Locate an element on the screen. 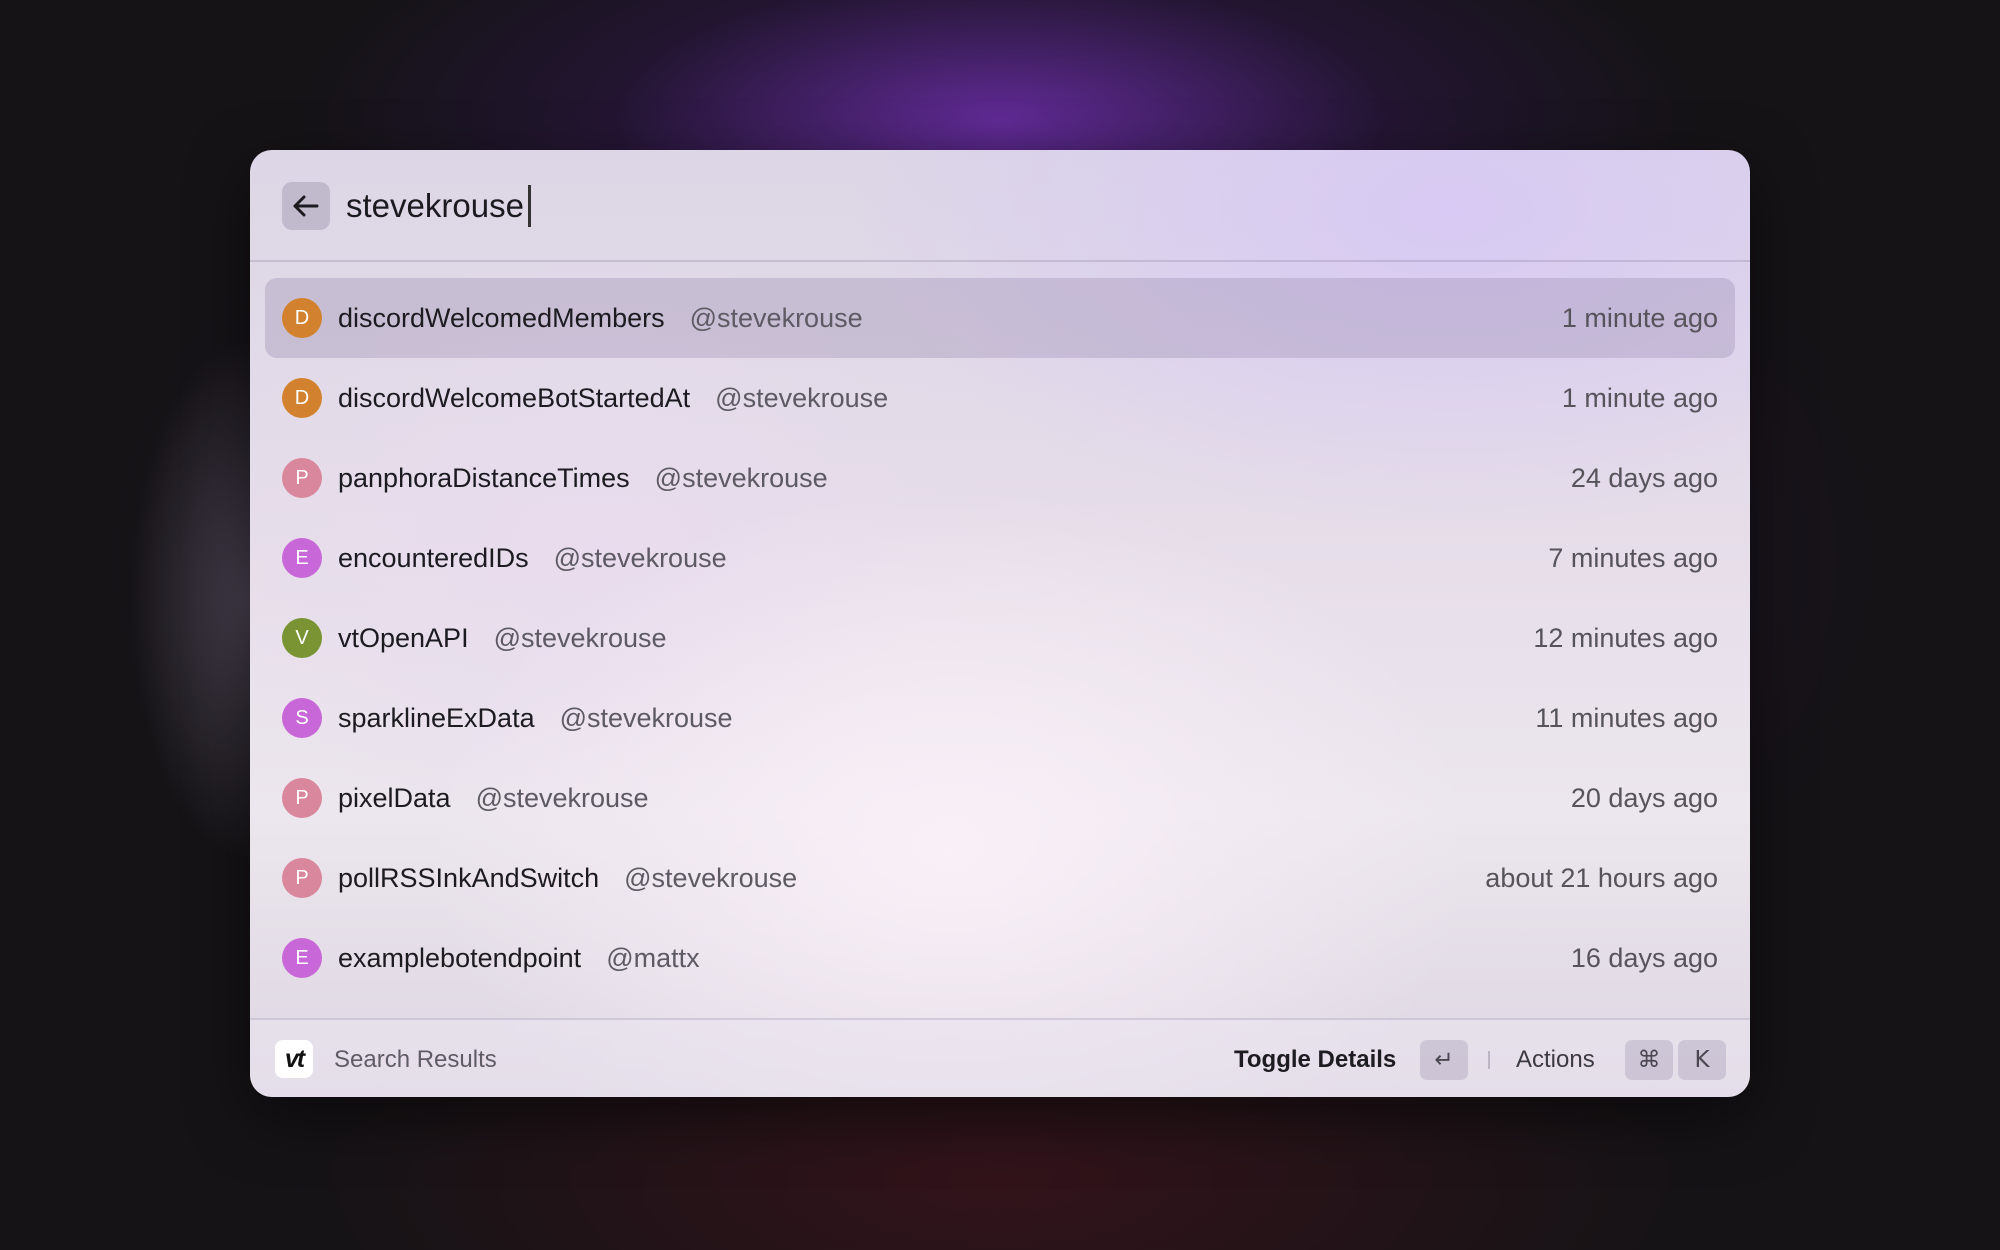 This screenshot has height=1250, width=2000. avatar: V is located at coordinates (302, 638).